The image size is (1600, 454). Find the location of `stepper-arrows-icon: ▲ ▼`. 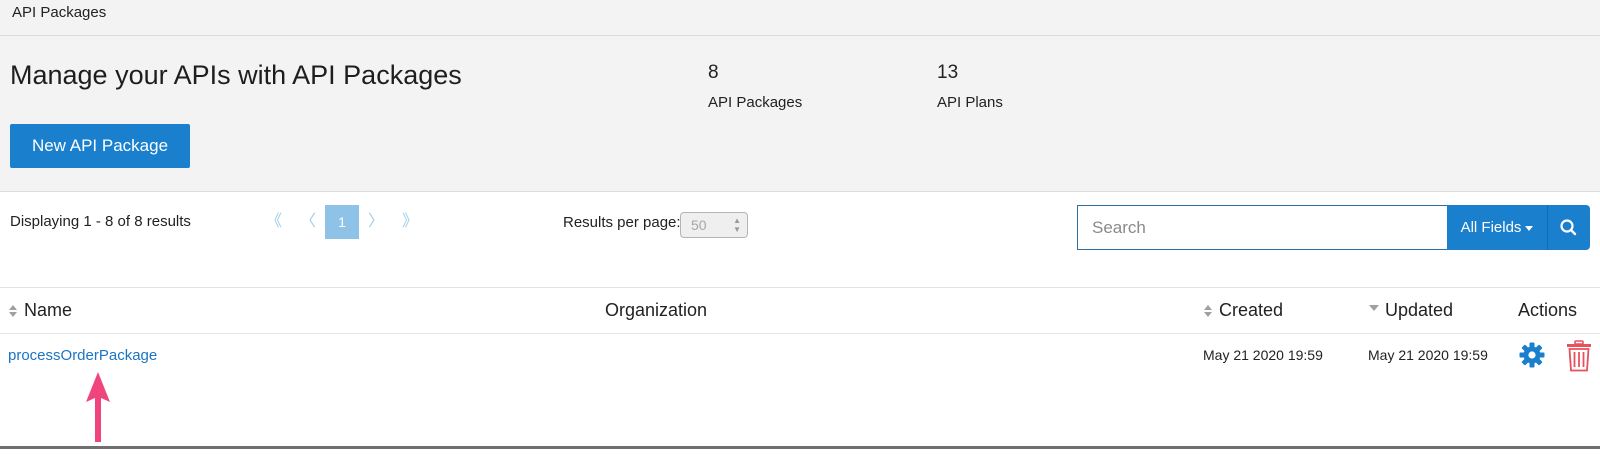

stepper-arrows-icon: ▲ ▼ is located at coordinates (737, 225).